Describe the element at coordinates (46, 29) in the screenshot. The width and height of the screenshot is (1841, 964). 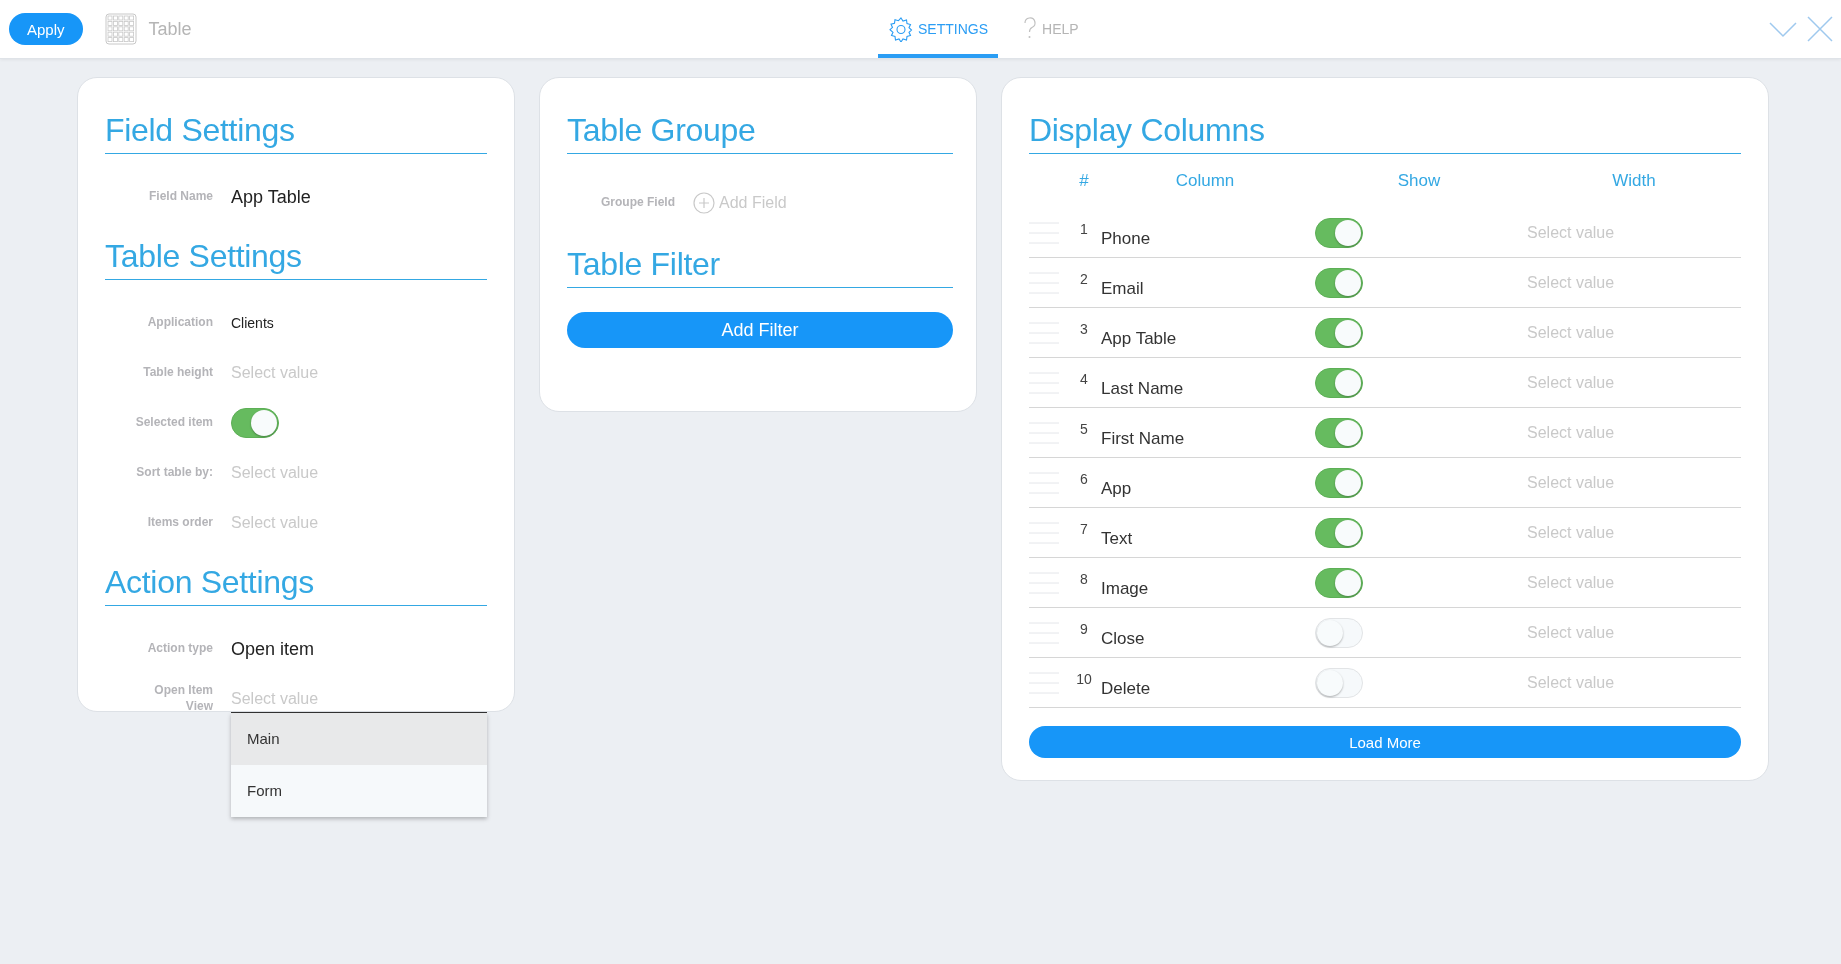
I see `apply-button: Apply` at that location.